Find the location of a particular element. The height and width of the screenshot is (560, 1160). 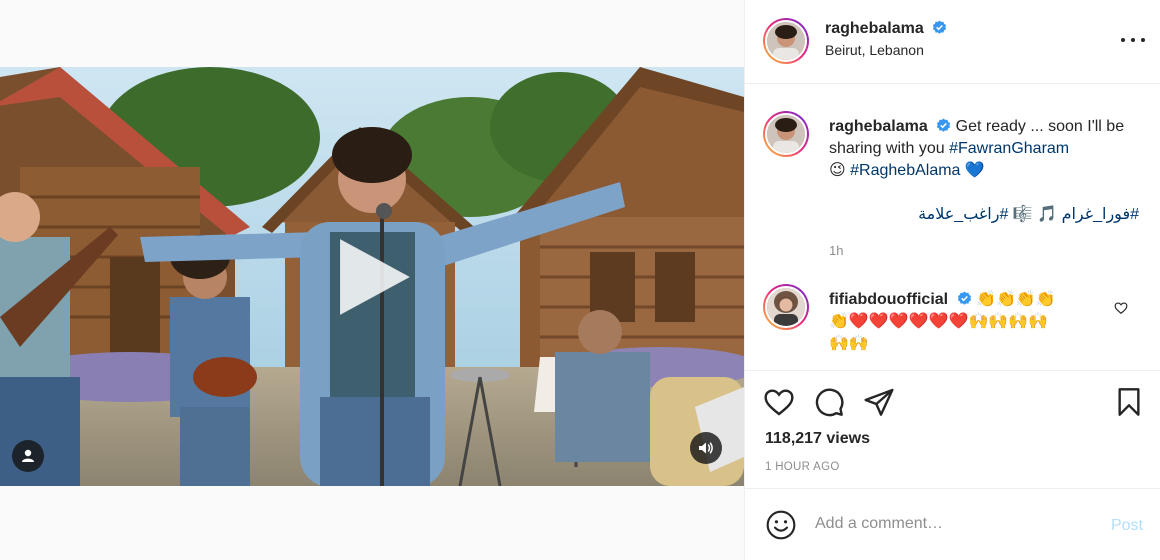

heart-emojis: 👏❤️❤️❤️❤️❤️❤️🙌🙌🙌🙌 is located at coordinates (939, 321).